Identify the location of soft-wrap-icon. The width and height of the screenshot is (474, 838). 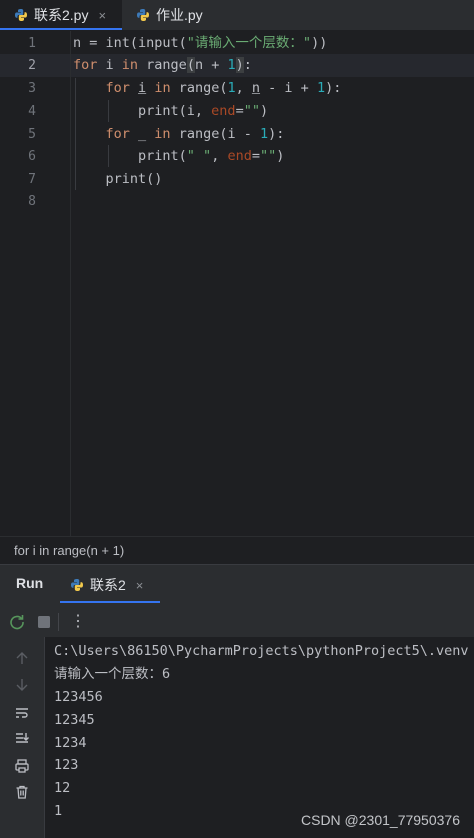
(22, 713).